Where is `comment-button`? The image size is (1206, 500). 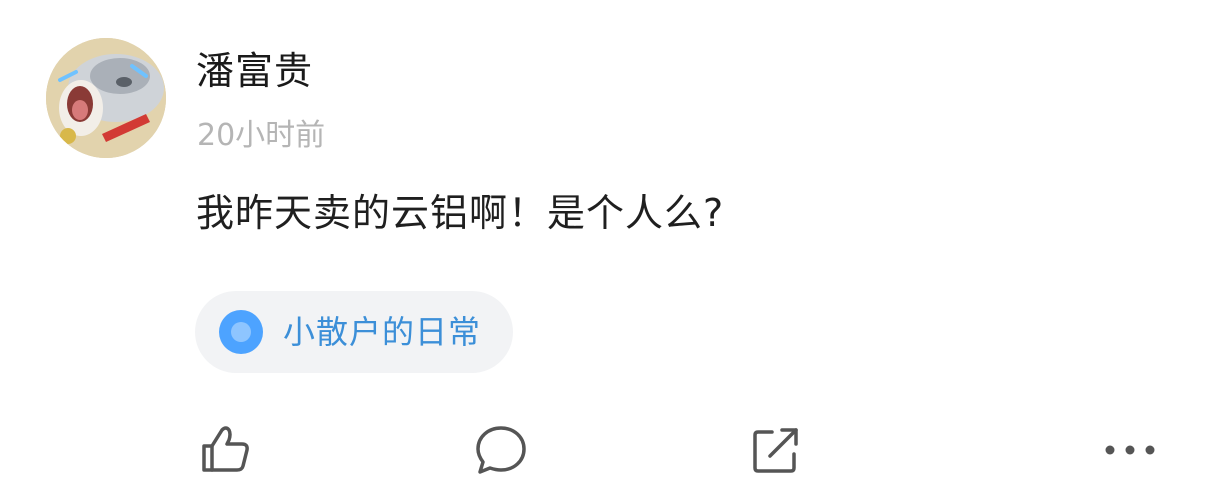
comment-button is located at coordinates (501, 450).